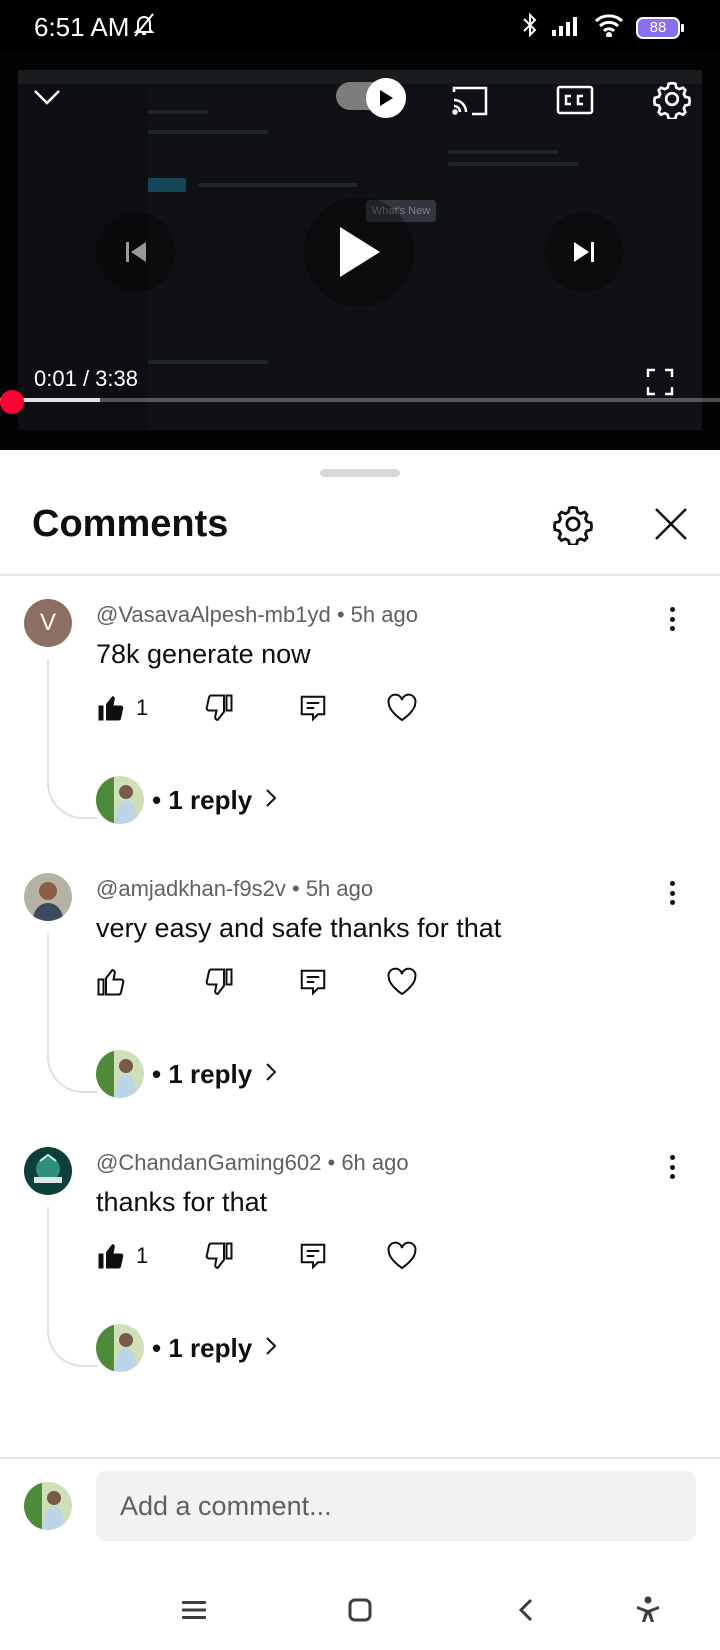 Image resolution: width=720 pixels, height=1650 pixels. I want to click on drag-handle, so click(360, 473).